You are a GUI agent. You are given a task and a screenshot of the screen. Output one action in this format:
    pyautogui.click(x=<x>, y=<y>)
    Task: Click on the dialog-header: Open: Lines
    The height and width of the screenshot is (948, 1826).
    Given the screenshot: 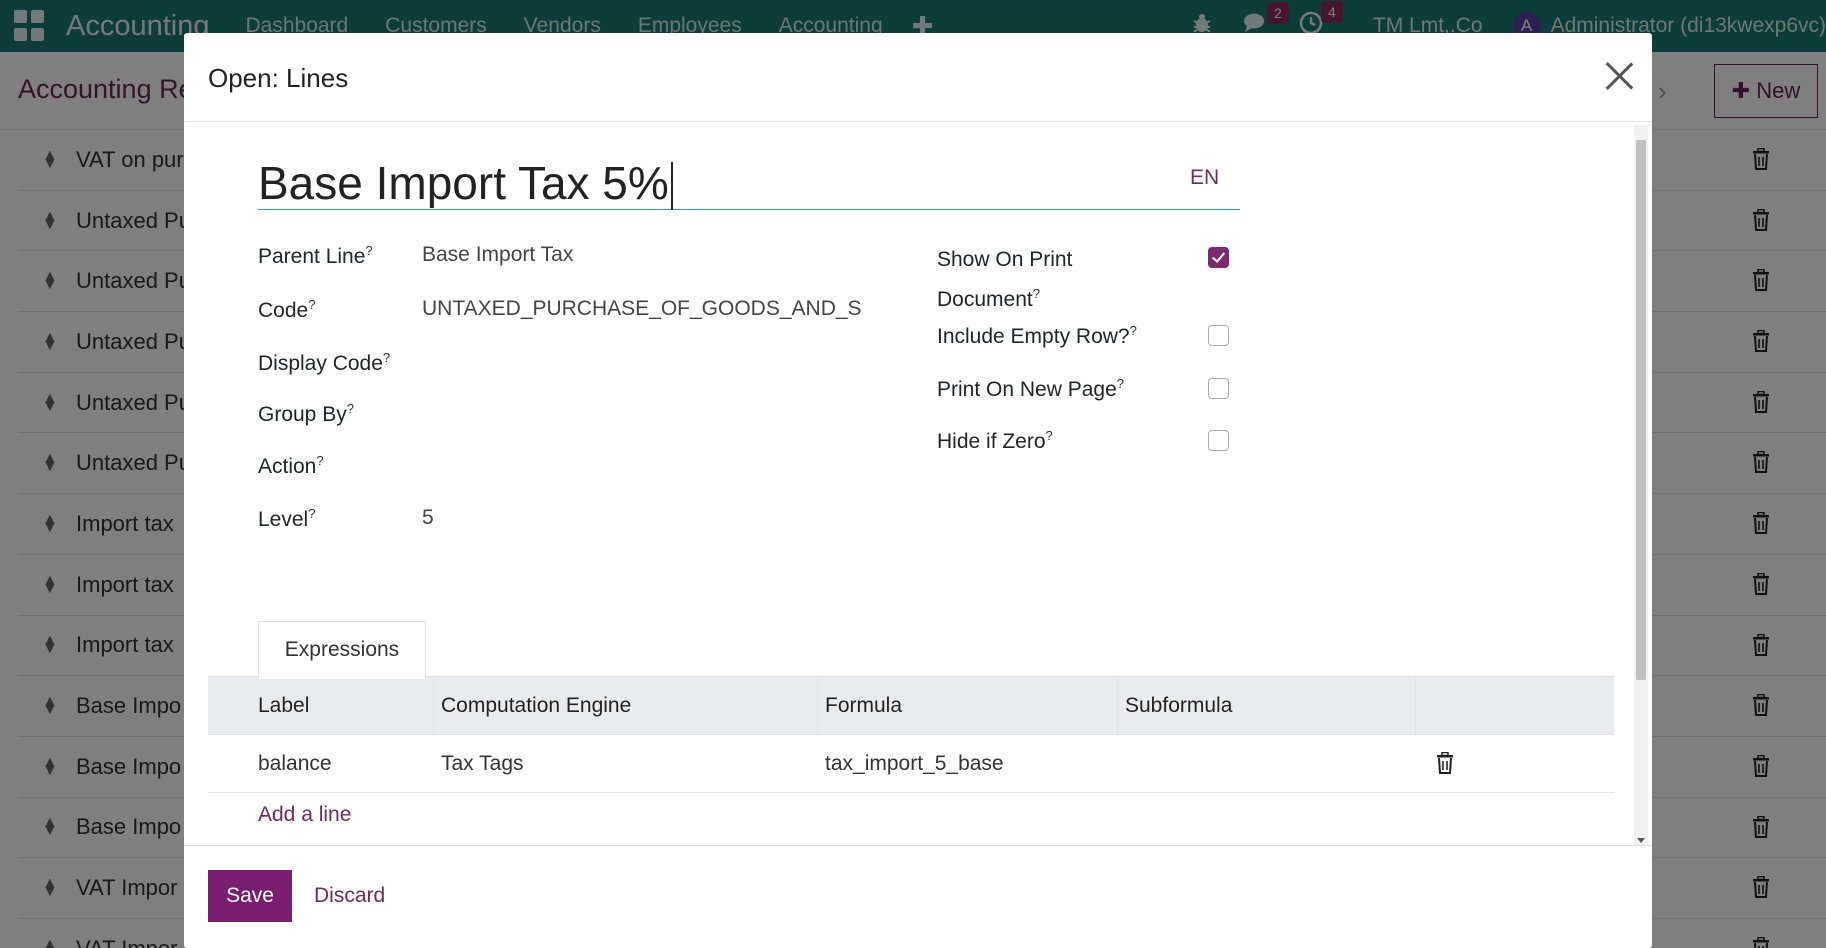 What is the action you would take?
    pyautogui.click(x=918, y=77)
    